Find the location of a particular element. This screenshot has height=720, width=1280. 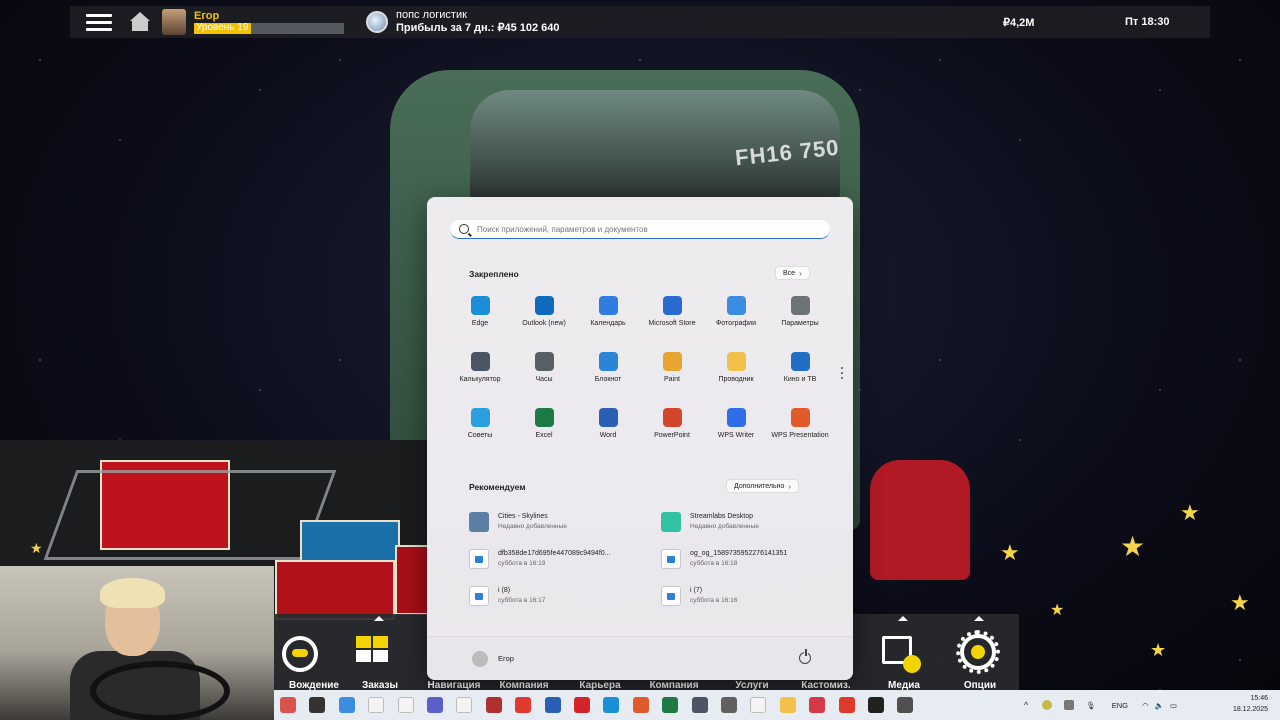

recommended-item: Streamlabs Desktop Недавно добавленные is located at coordinates (751, 523).